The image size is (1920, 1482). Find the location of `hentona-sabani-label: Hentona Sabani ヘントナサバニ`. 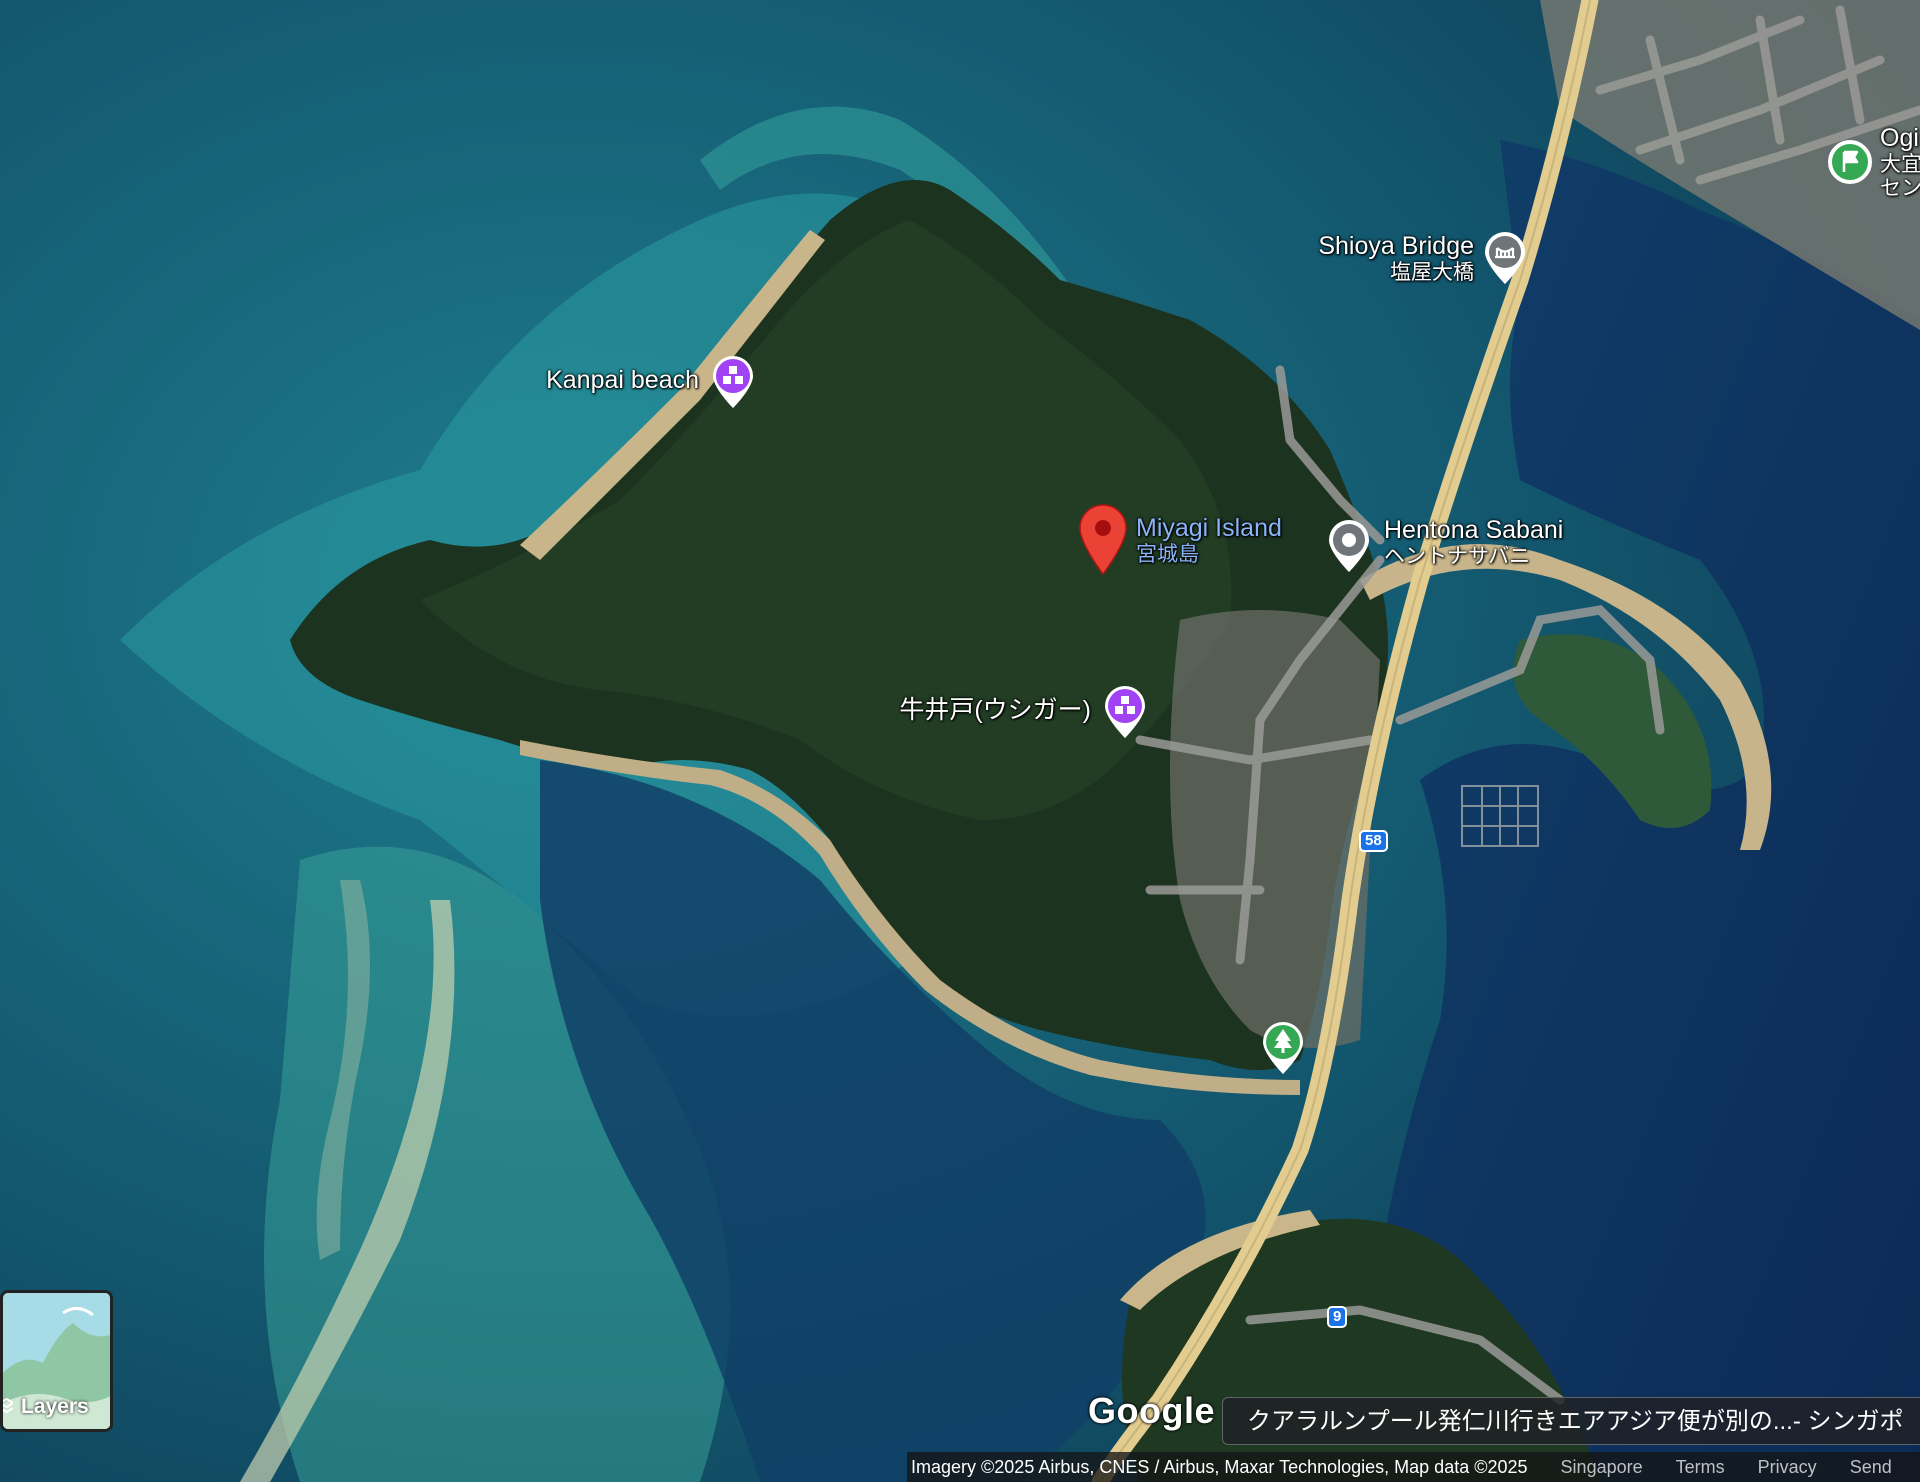

hentona-sabani-label: Hentona Sabani ヘントナサバニ is located at coordinates (1473, 542).